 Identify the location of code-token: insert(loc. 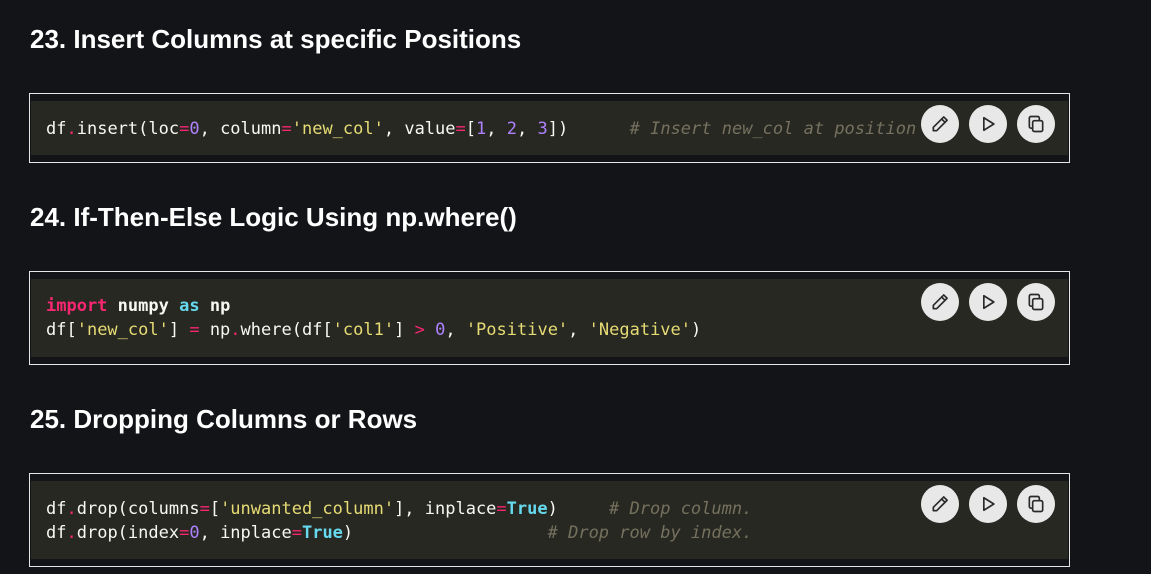
(128, 129).